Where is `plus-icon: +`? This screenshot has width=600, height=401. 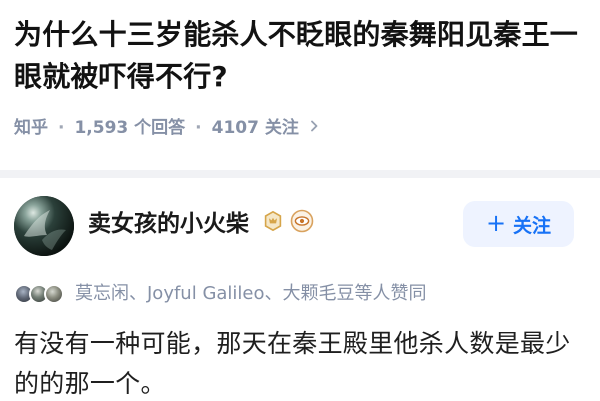 plus-icon: + is located at coordinates (496, 223).